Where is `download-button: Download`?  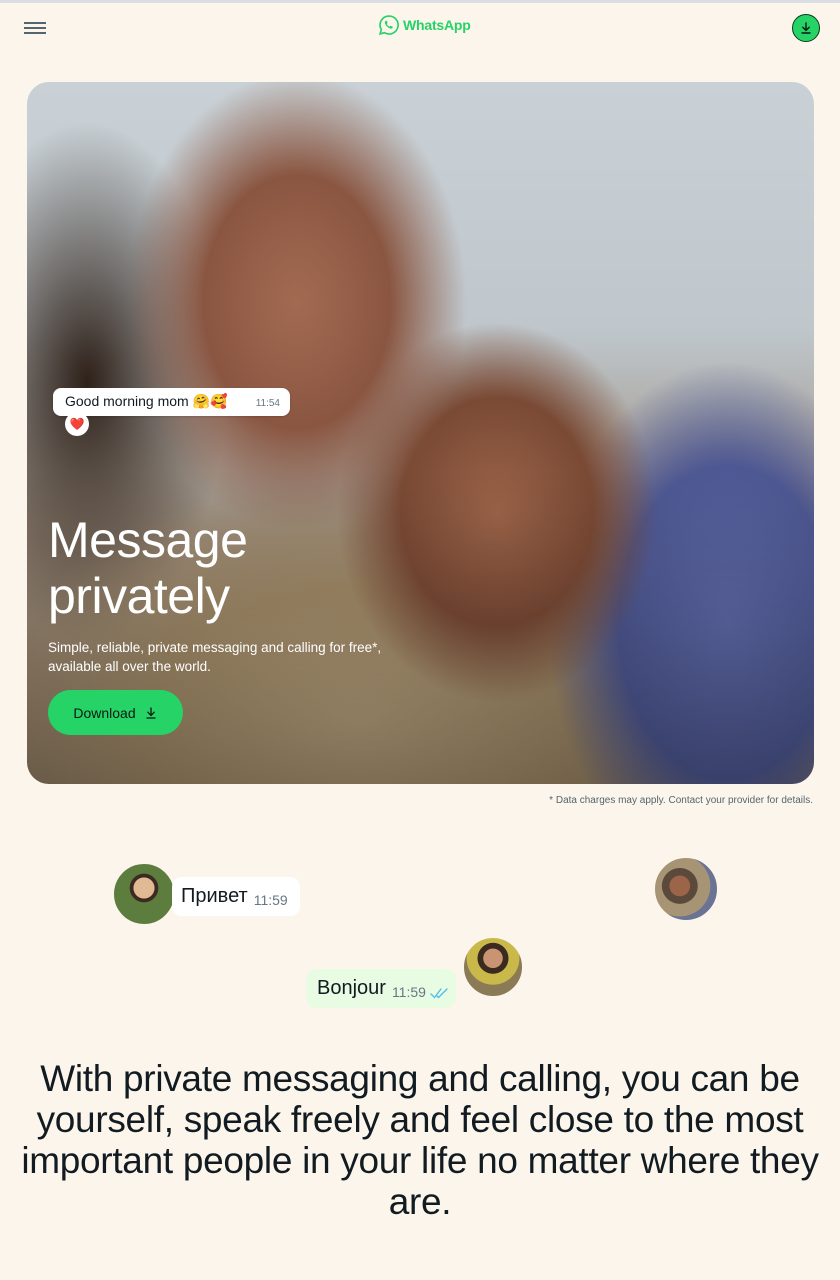 download-button: Download is located at coordinates (115, 712).